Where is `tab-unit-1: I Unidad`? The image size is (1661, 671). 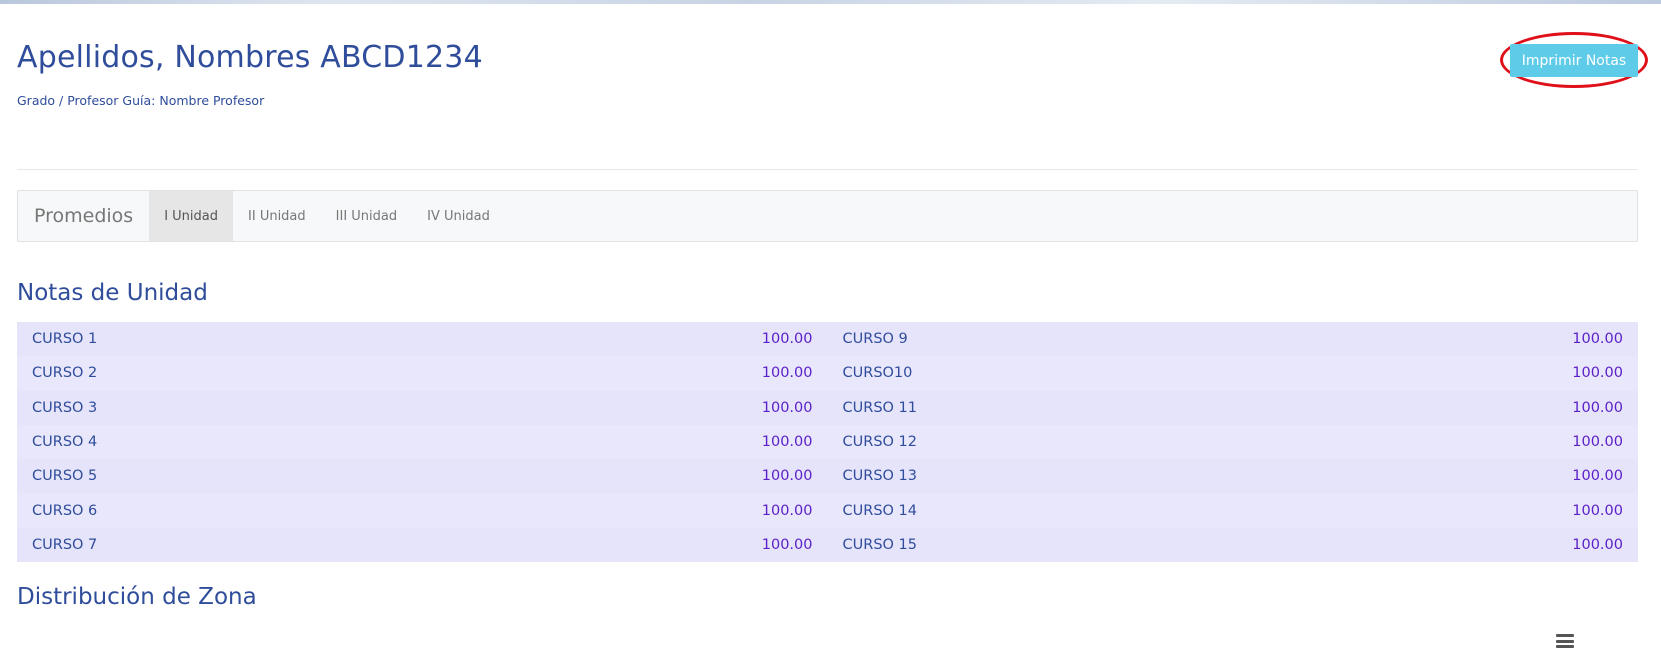
tab-unit-1: I Unidad is located at coordinates (191, 216).